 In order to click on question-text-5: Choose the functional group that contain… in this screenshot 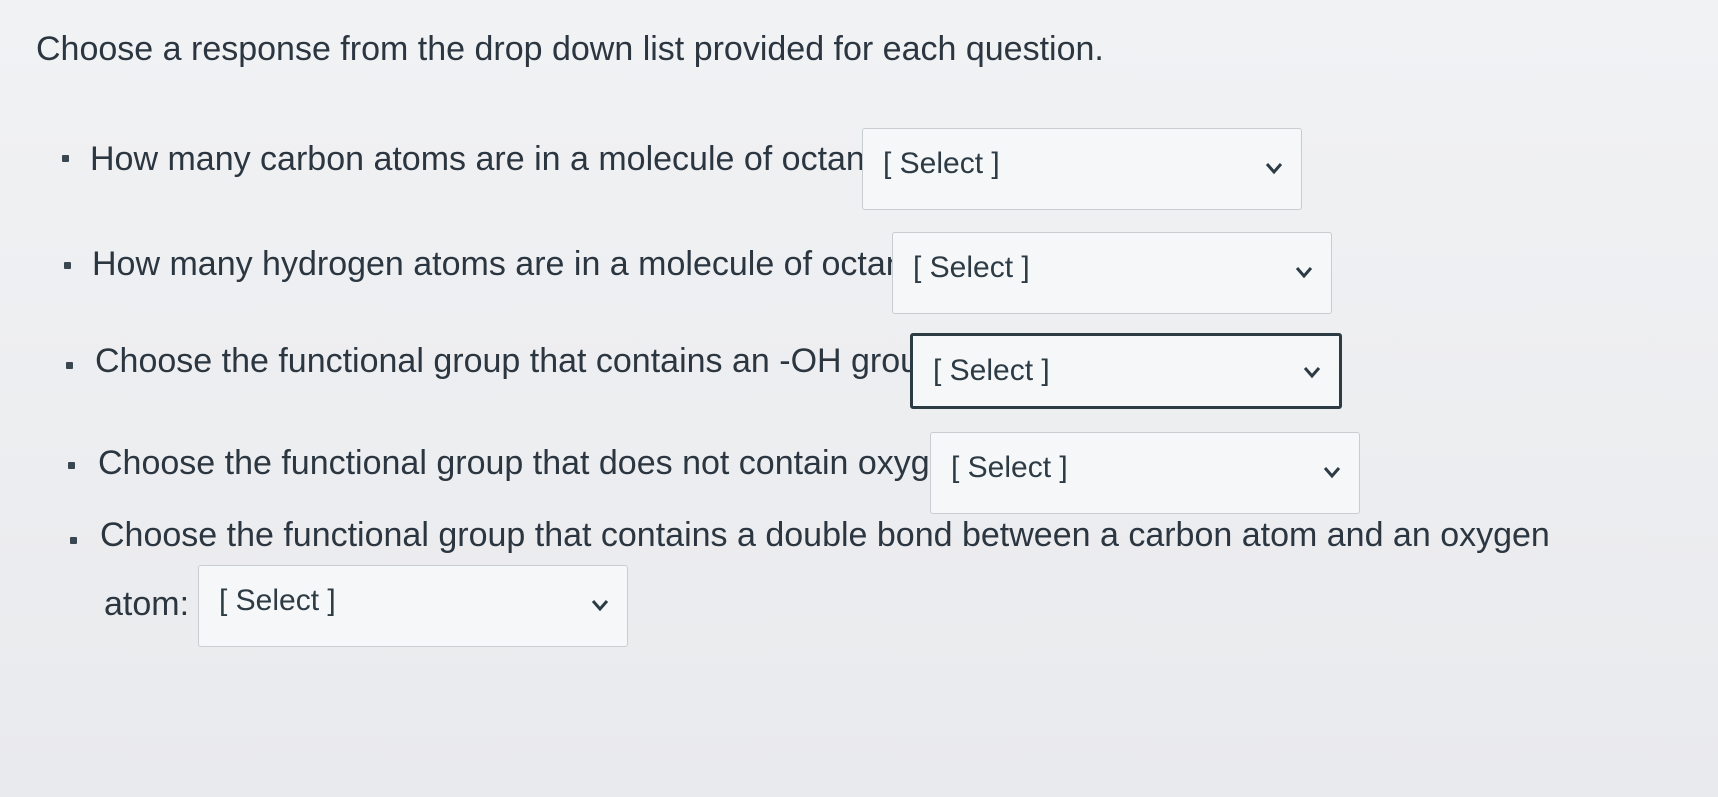, I will do `click(825, 535)`.